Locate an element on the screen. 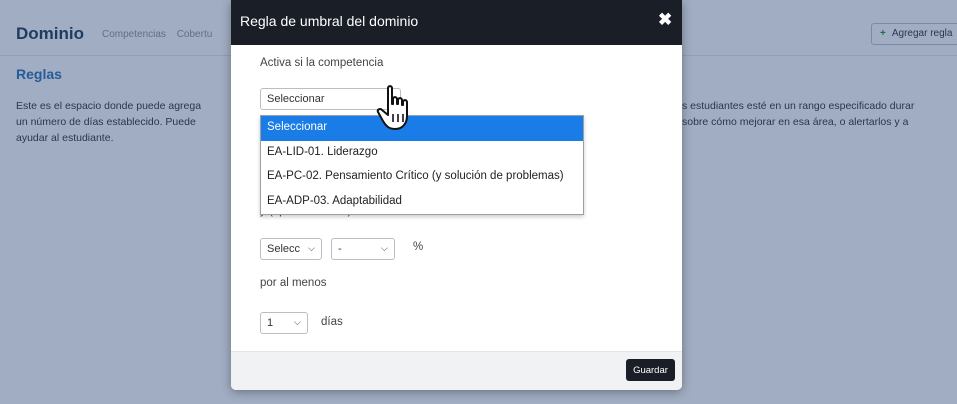 The width and height of the screenshot is (957, 404). competence-select-value: Seleccionar is located at coordinates (296, 99).